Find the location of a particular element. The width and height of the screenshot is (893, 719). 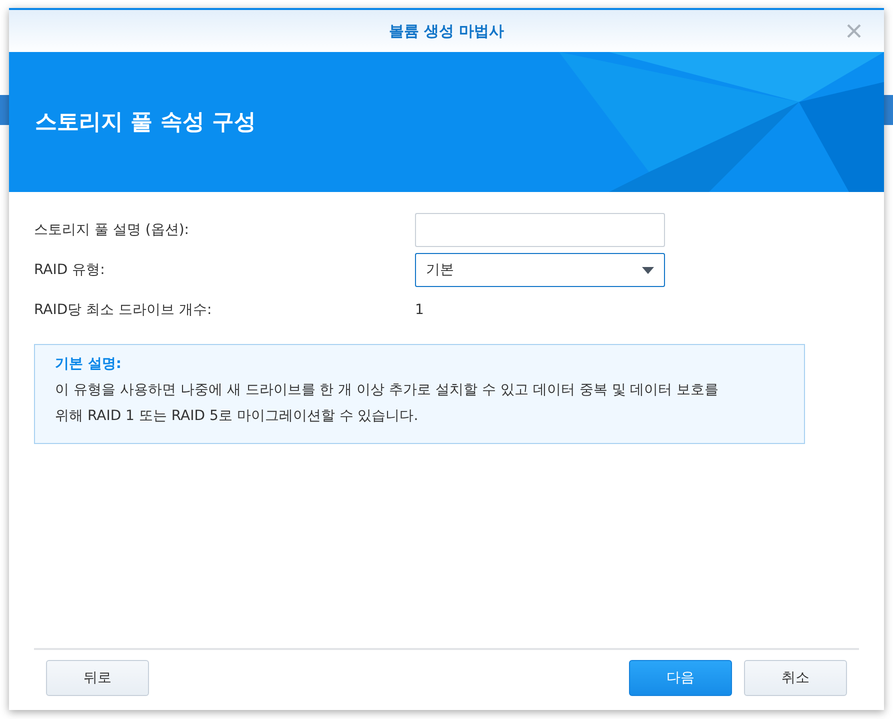

description-field is located at coordinates (540, 230).